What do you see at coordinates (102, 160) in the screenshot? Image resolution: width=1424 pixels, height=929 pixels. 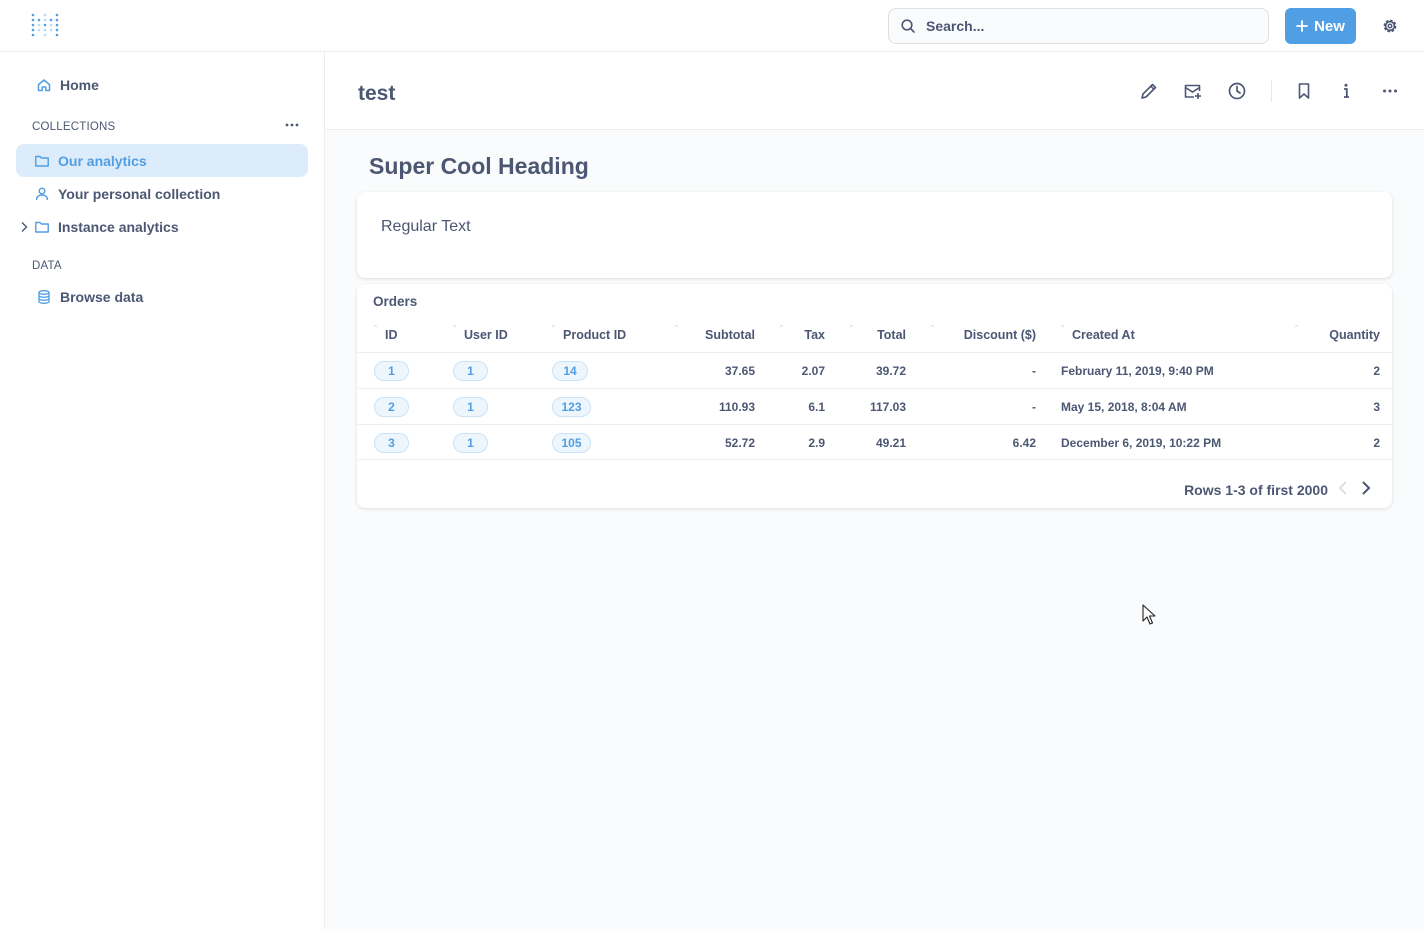 I see `sidebar-item-label: Our analytics` at bounding box center [102, 160].